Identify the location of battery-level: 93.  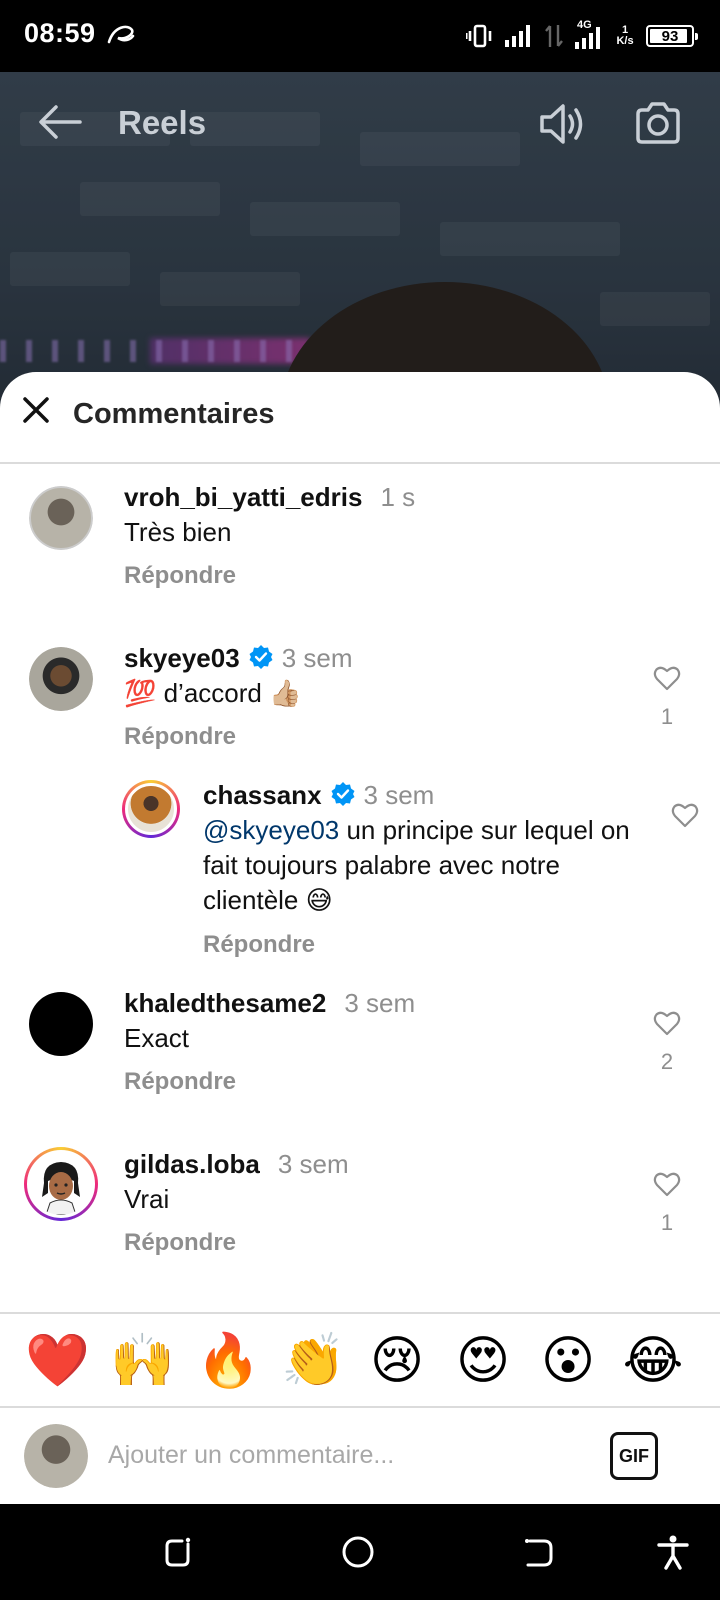
(670, 36).